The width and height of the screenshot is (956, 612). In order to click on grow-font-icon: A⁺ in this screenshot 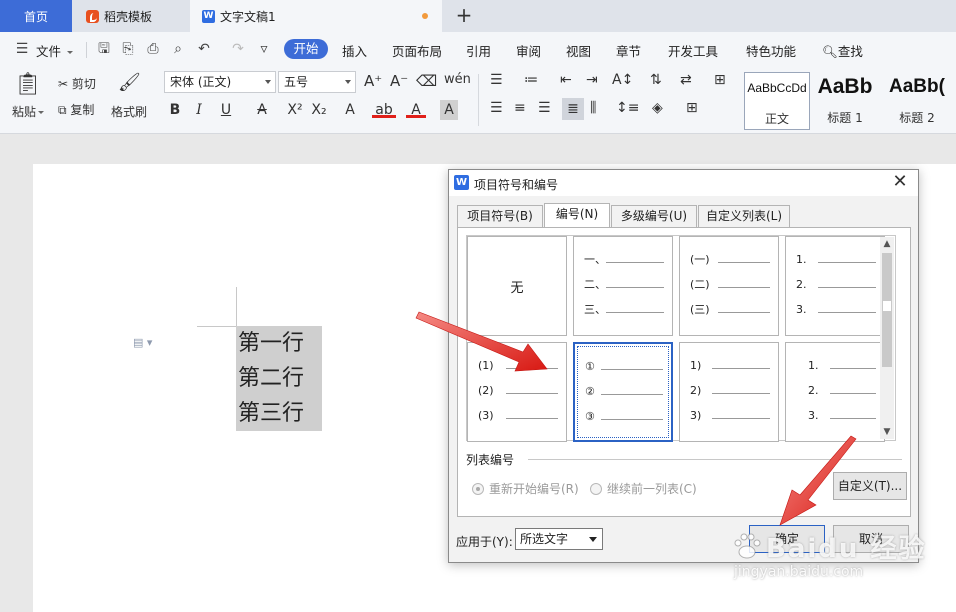, I will do `click(373, 81)`.